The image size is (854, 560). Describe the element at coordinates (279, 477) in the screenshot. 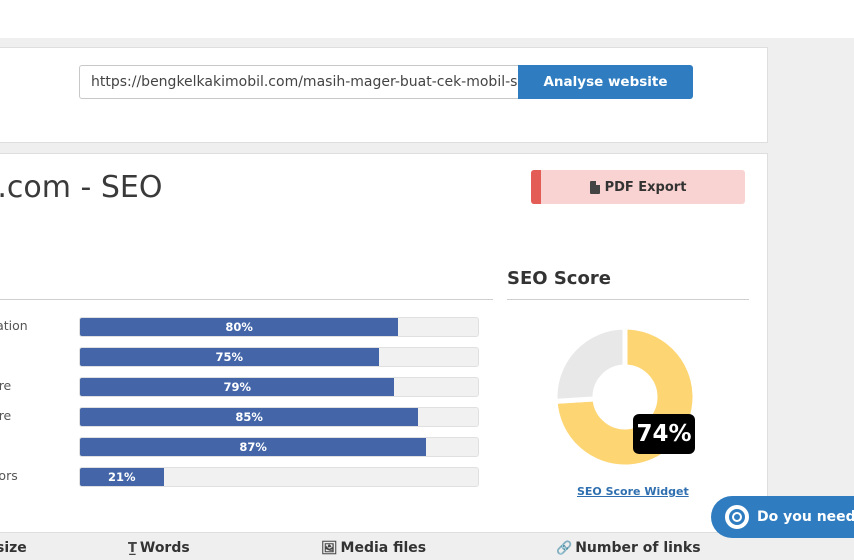

I see `category-progress-track: 21%` at that location.